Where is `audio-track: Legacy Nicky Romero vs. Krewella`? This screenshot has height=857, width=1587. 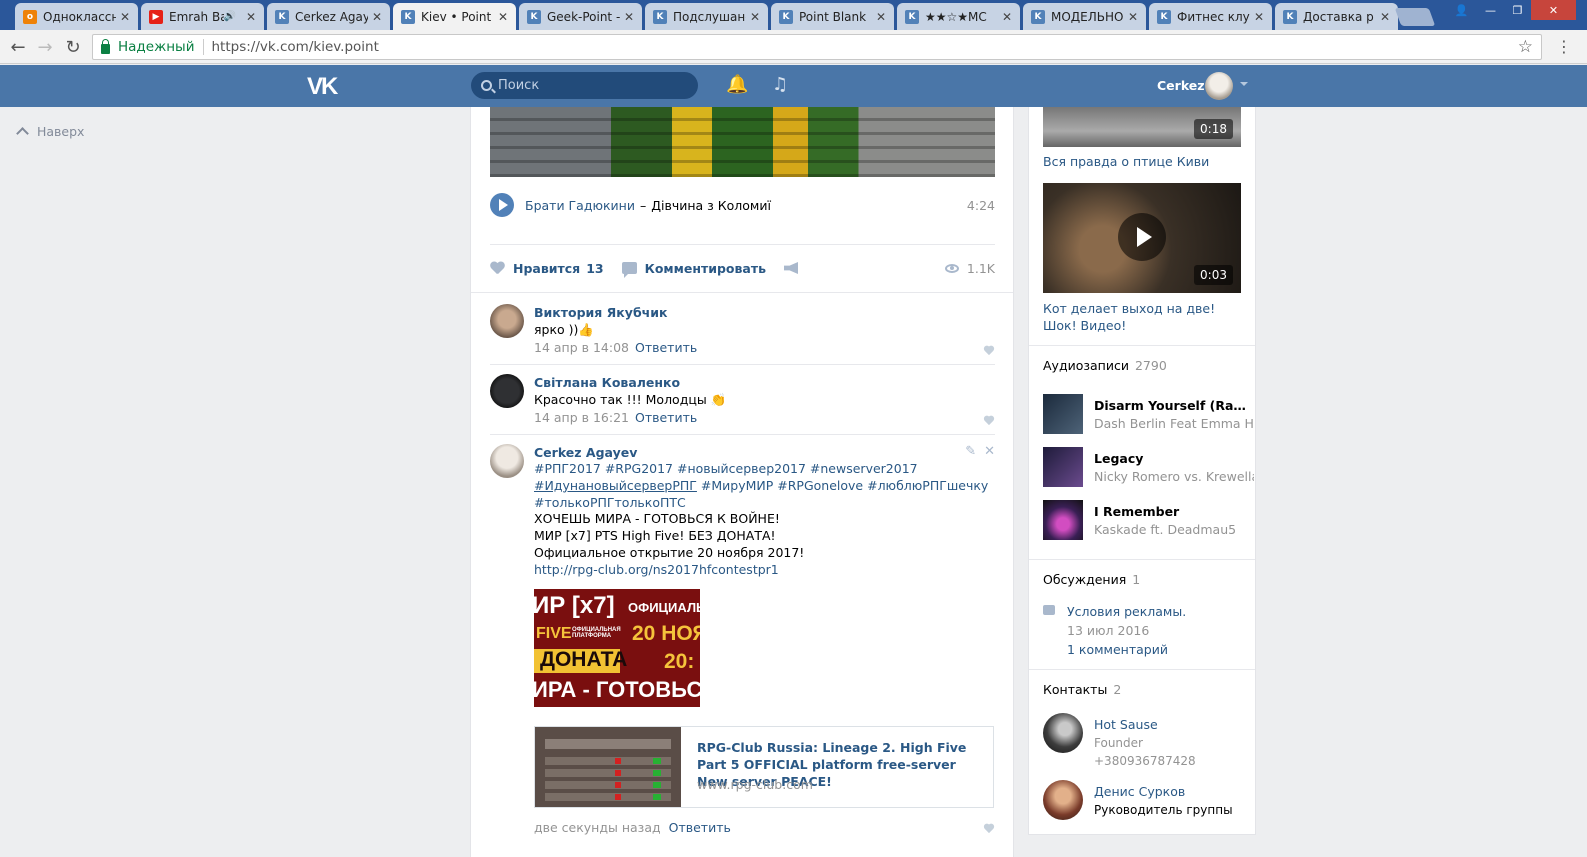 audio-track: Legacy Nicky Romero vs. Krewella is located at coordinates (1148, 467).